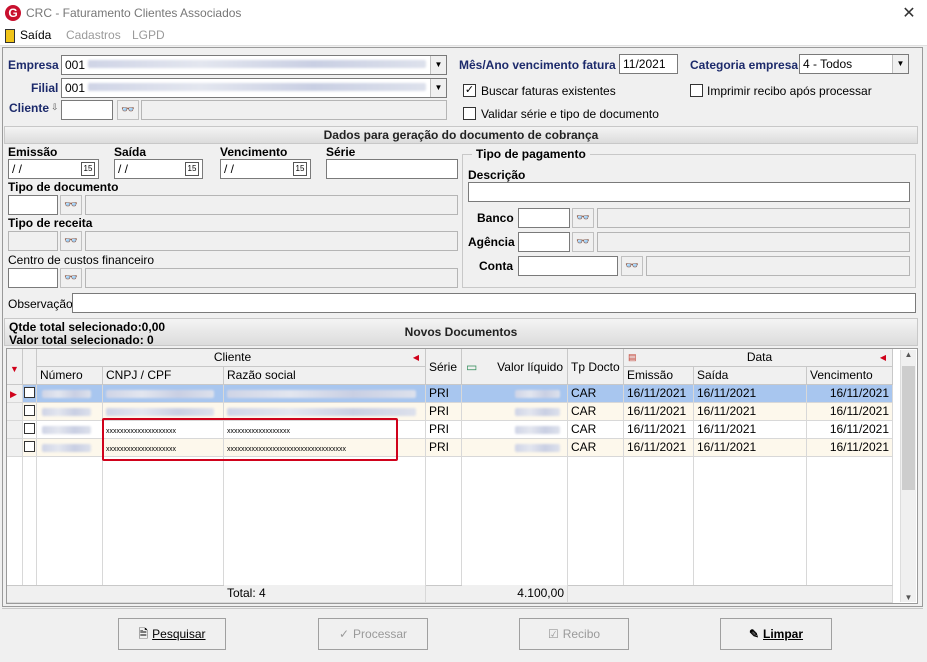 The width and height of the screenshot is (927, 662). I want to click on col-emissao: Emissão, so click(659, 376).